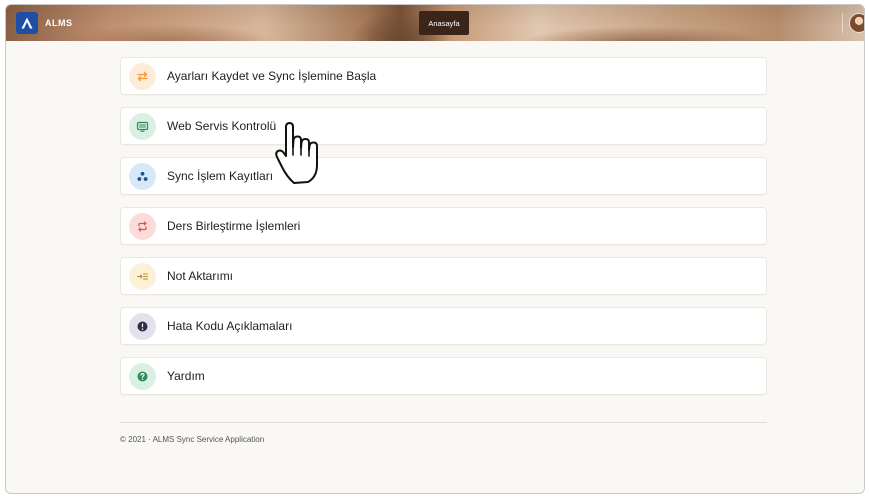  I want to click on menu-item-label: Not Aktarımı, so click(200, 276).